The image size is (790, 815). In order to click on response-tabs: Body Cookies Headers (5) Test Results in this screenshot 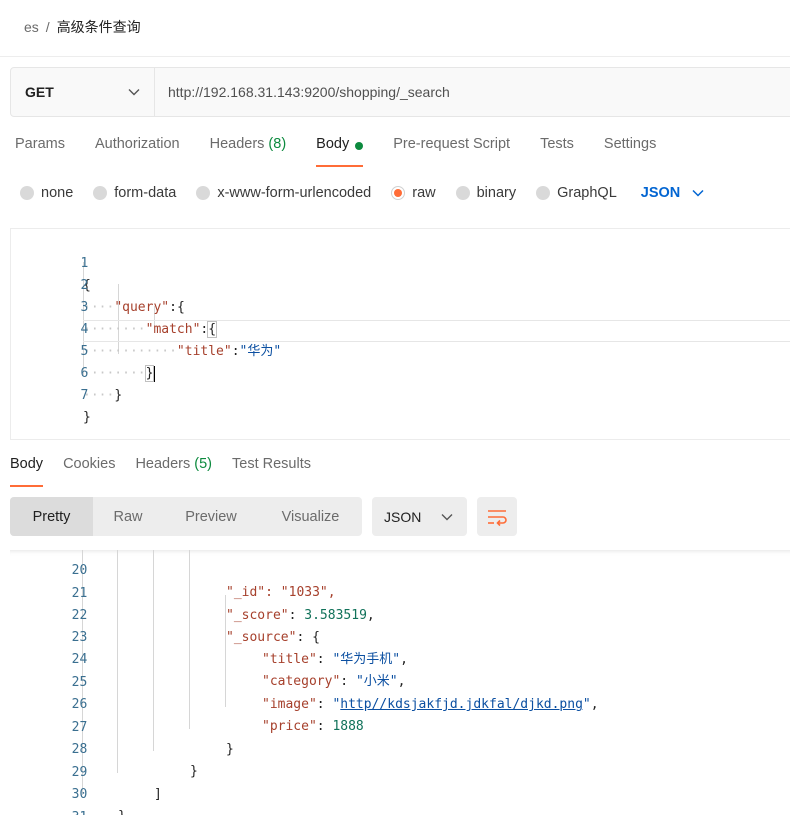, I will do `click(170, 471)`.